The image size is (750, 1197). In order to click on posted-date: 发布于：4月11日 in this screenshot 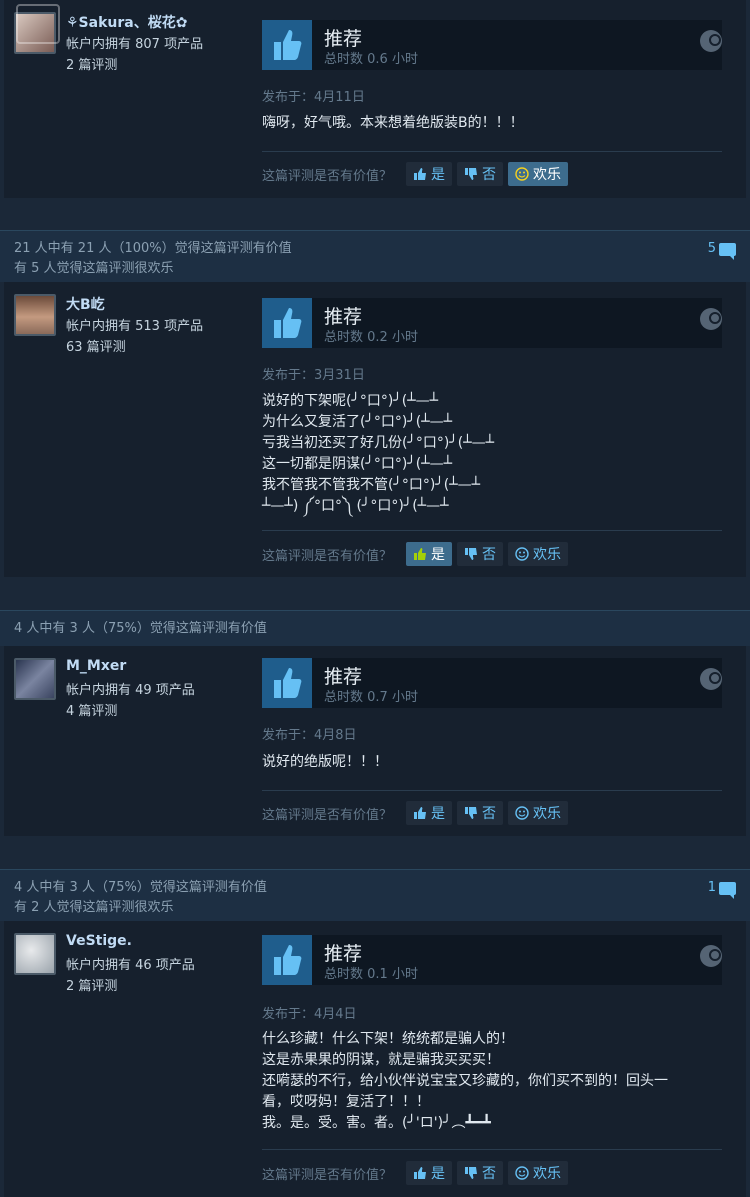, I will do `click(313, 97)`.